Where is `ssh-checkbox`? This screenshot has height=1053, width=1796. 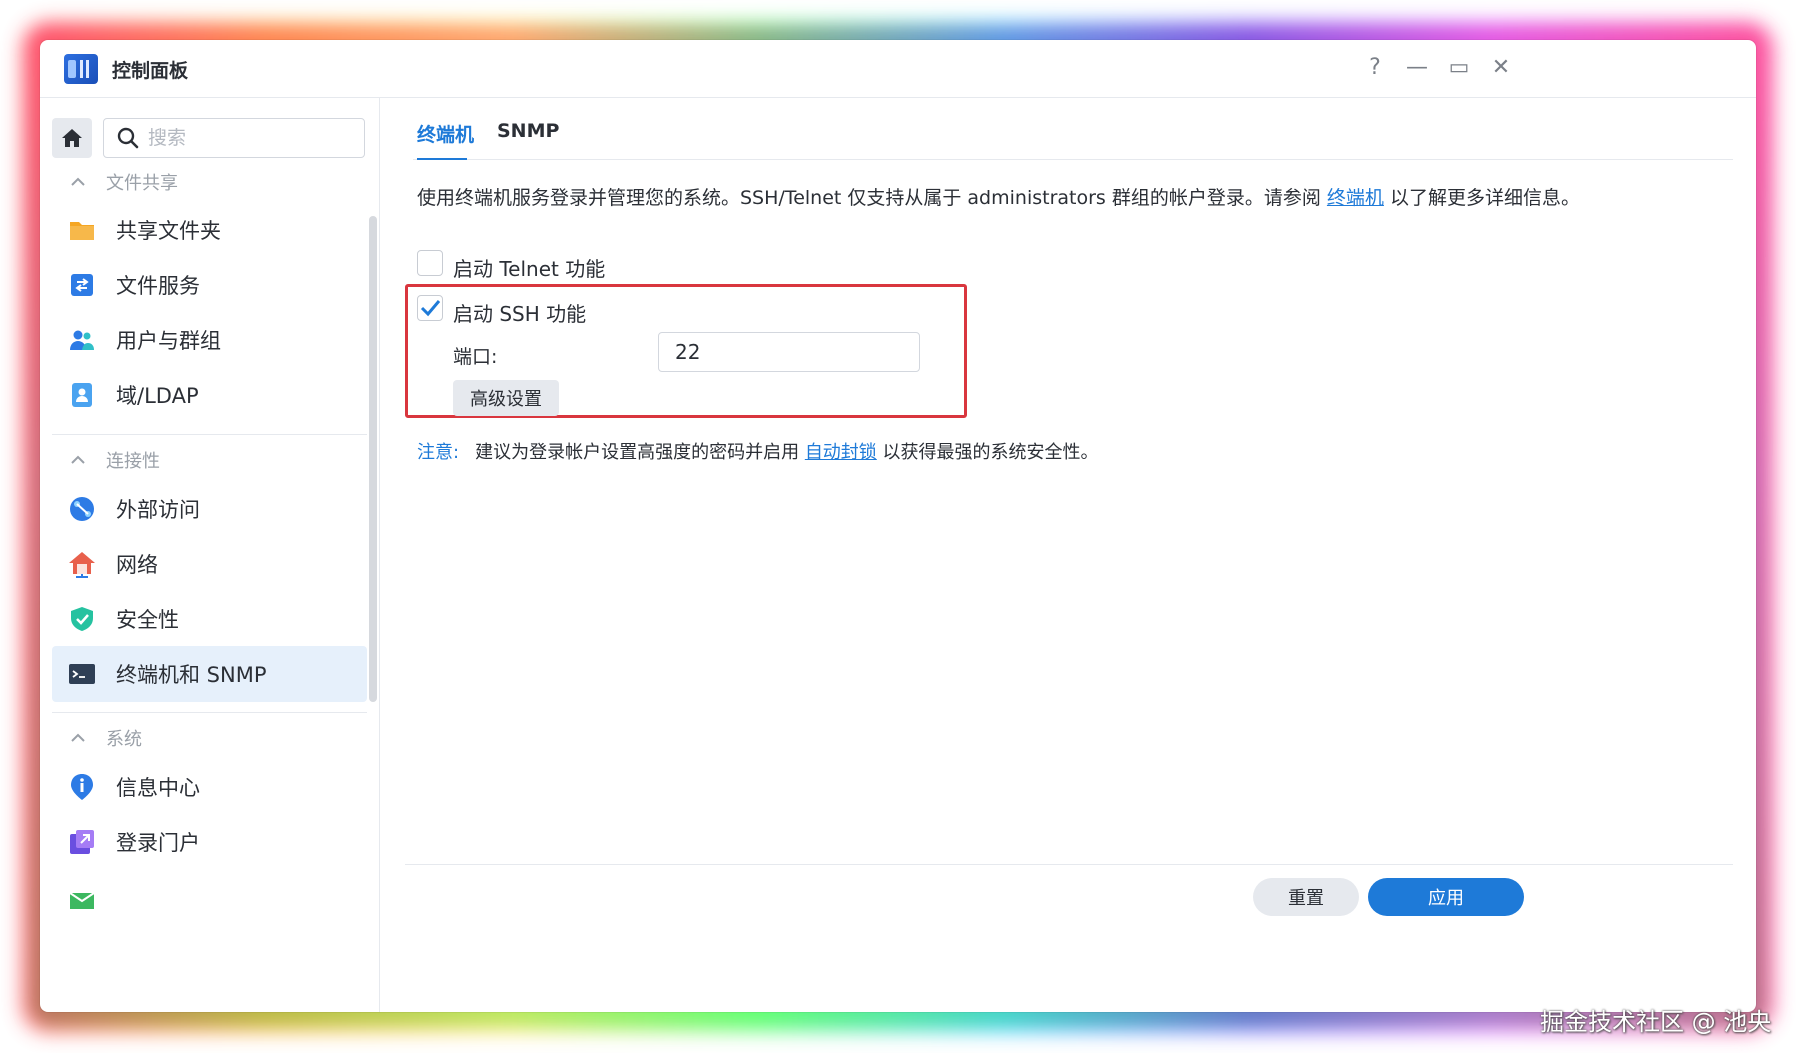 ssh-checkbox is located at coordinates (430, 308).